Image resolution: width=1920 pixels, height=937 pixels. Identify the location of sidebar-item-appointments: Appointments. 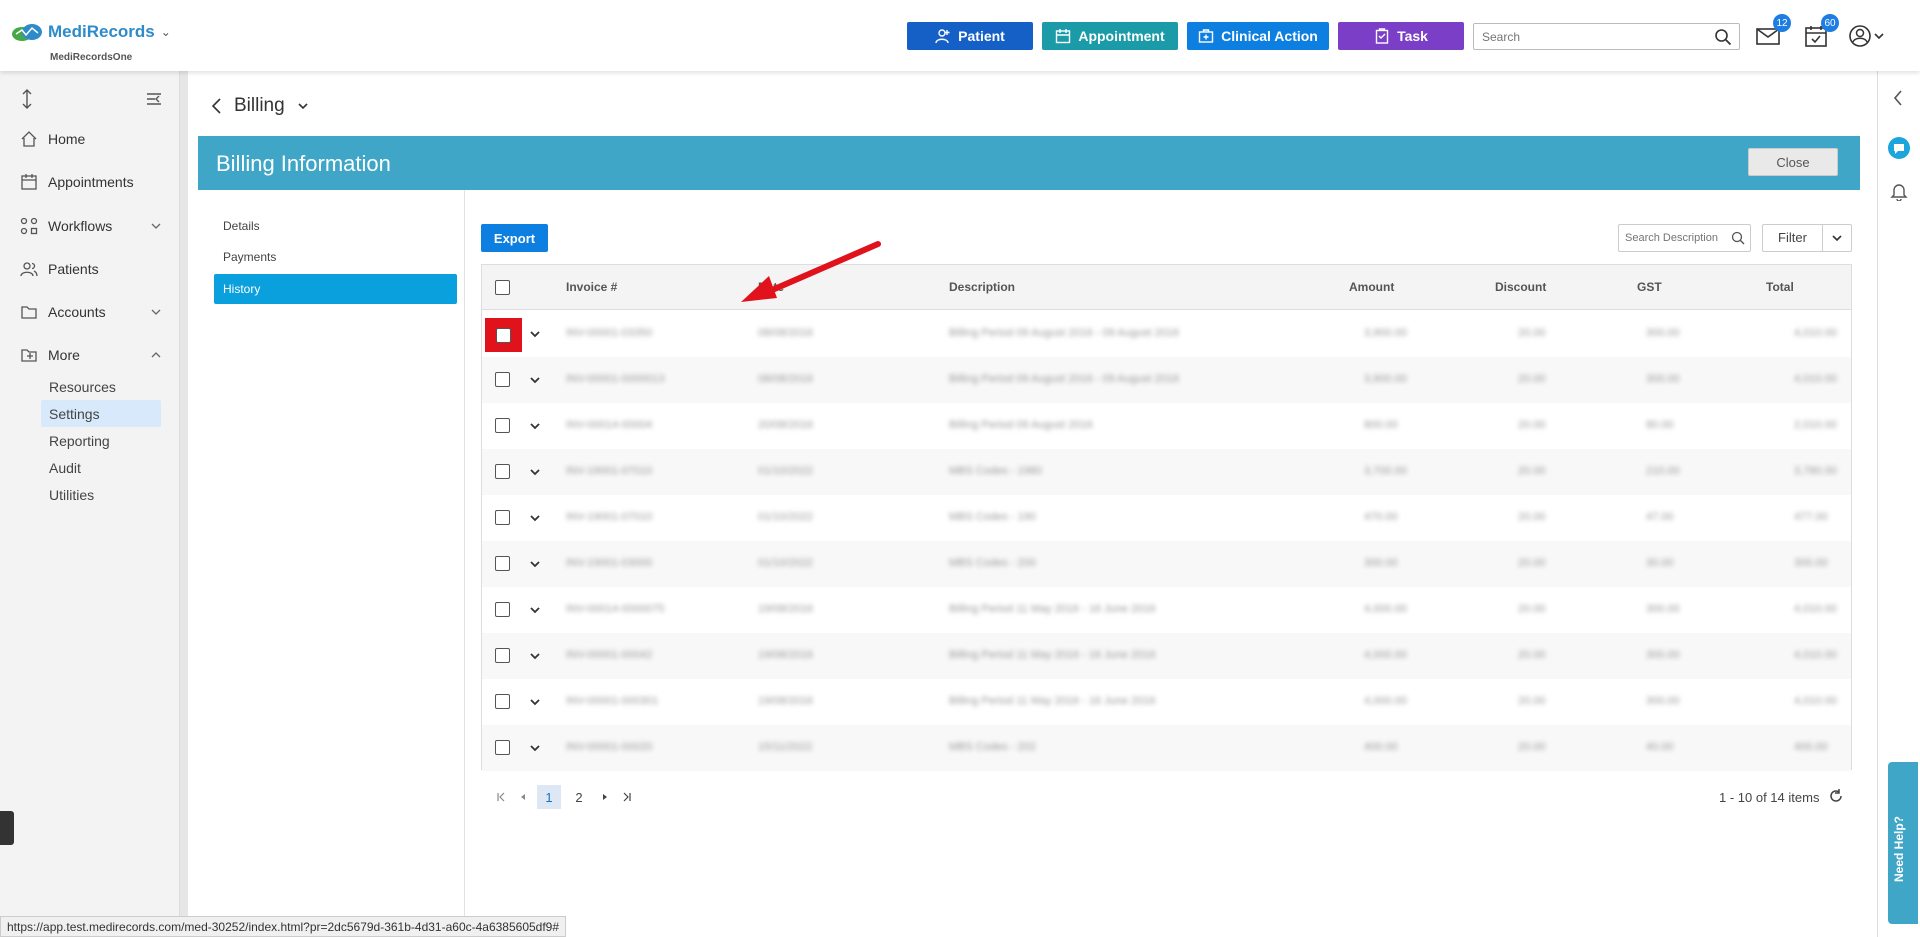
(90, 182).